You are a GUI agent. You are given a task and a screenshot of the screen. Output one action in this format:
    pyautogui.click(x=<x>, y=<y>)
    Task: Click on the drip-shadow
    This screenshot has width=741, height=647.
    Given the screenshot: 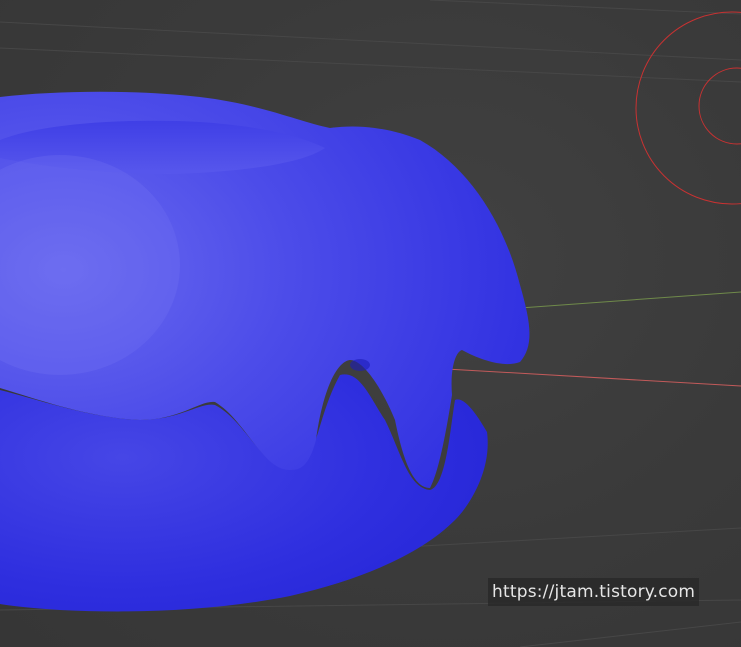 What is the action you would take?
    pyautogui.click(x=360, y=365)
    